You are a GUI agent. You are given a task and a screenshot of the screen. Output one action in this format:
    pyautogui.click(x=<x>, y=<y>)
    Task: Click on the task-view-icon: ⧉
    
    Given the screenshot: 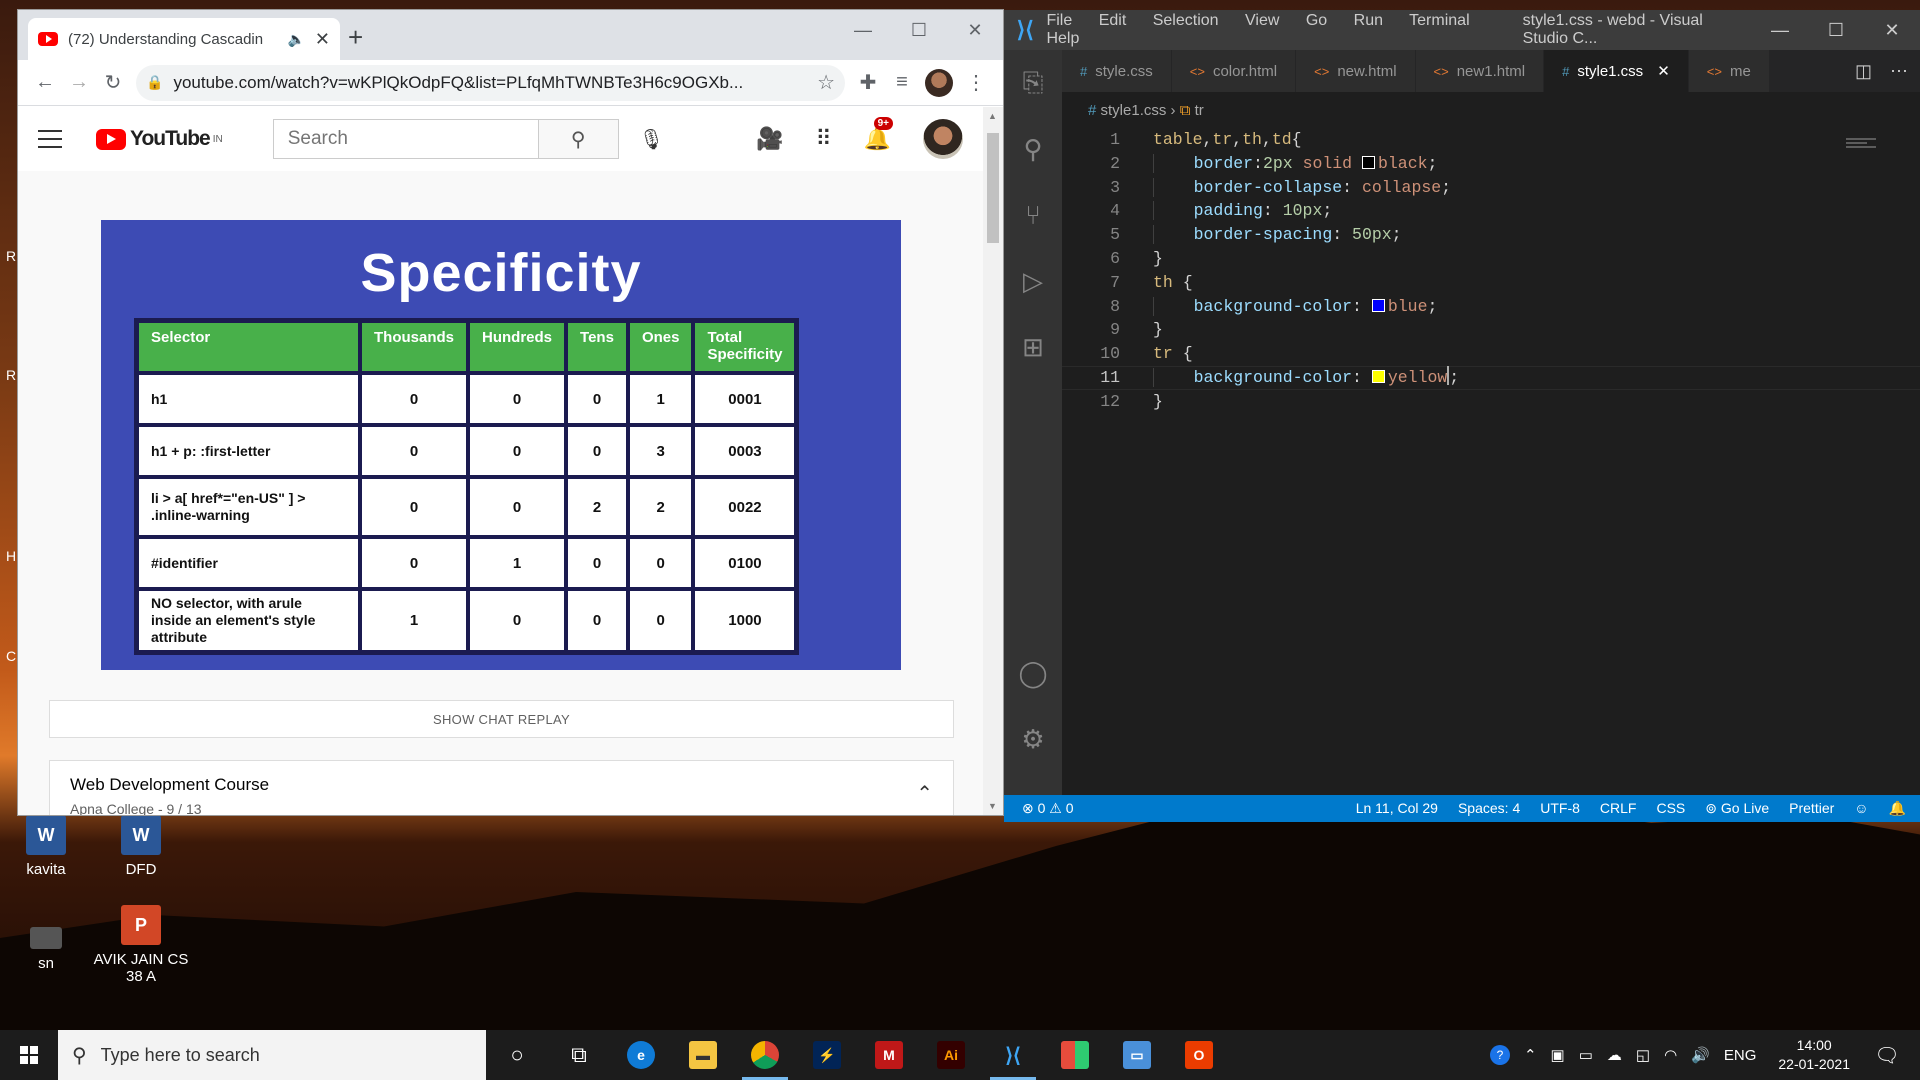 What is the action you would take?
    pyautogui.click(x=579, y=1055)
    